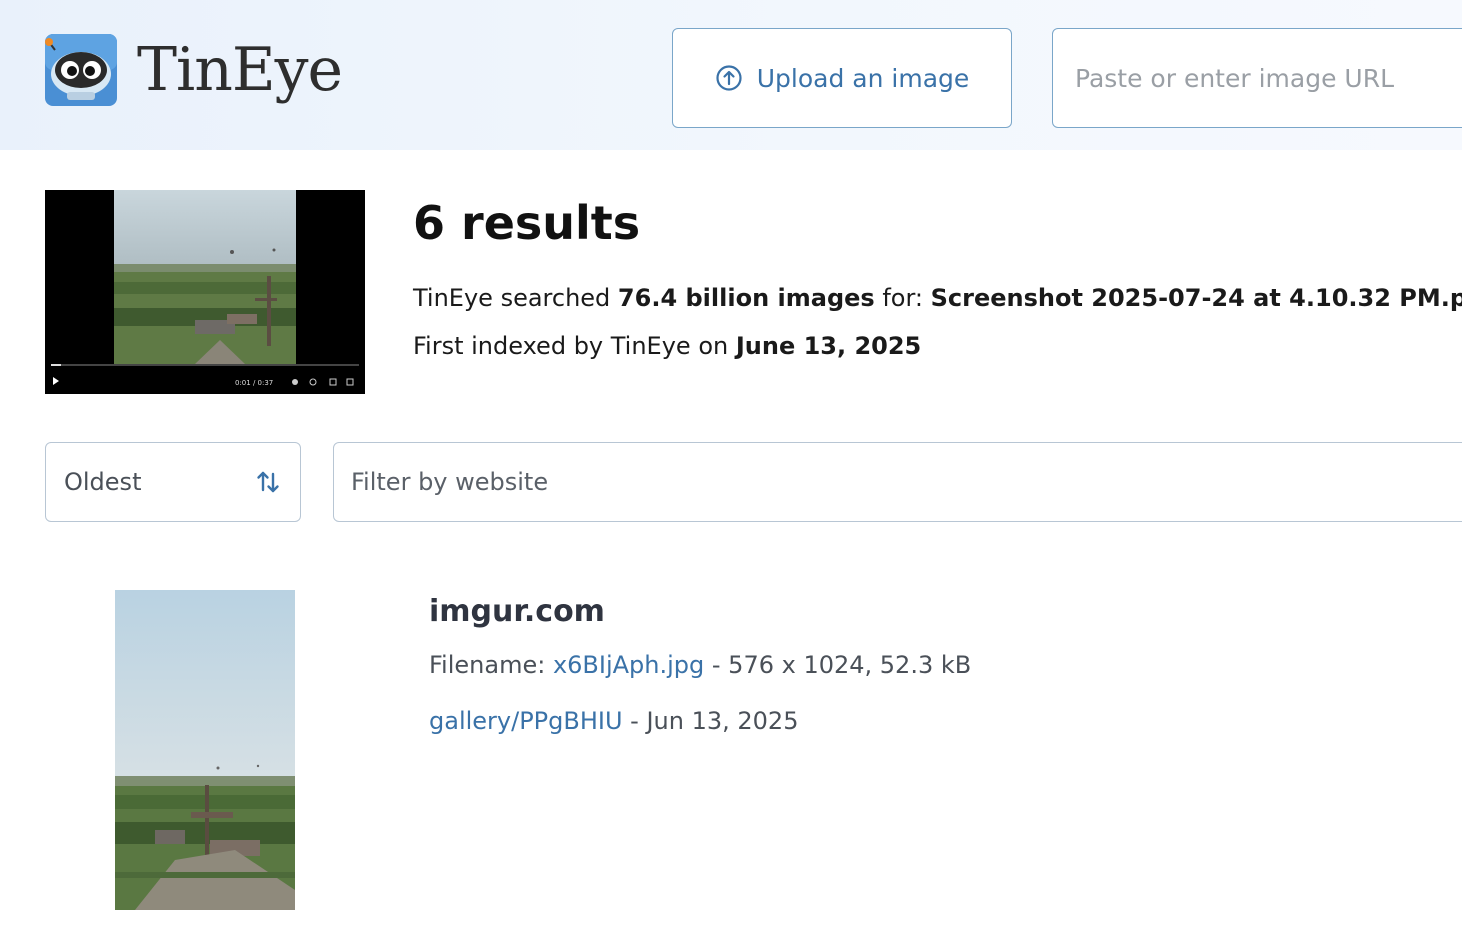  I want to click on first-indexed-date: June 13, 2025, so click(828, 346).